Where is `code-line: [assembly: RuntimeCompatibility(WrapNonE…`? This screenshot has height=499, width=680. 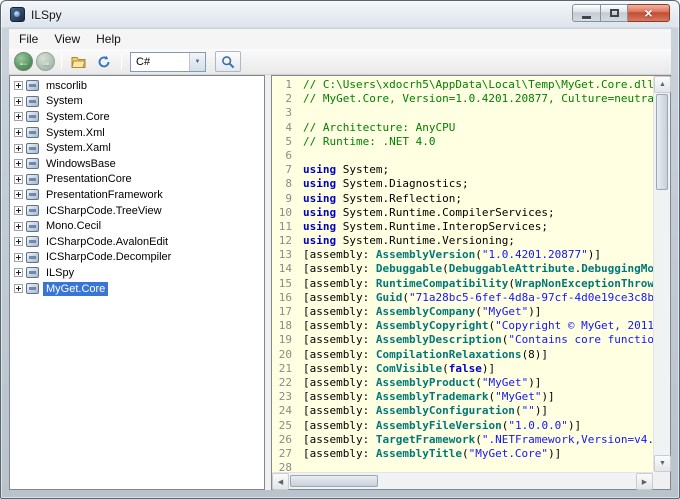
code-line: [assembly: RuntimeCompatibility(WrapNonE… is located at coordinates (478, 283).